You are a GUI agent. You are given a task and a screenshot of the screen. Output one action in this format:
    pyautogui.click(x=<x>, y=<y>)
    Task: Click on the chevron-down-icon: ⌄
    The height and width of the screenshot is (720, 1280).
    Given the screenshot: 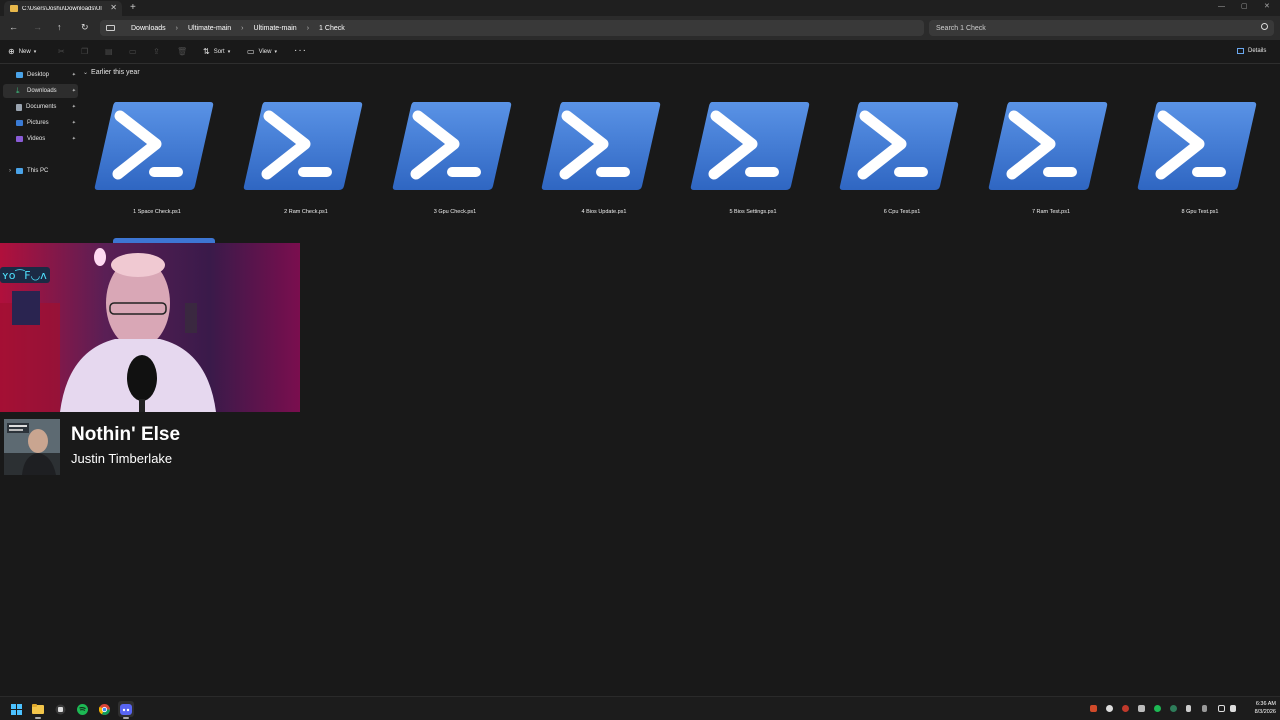 What is the action you would take?
    pyautogui.click(x=85, y=72)
    